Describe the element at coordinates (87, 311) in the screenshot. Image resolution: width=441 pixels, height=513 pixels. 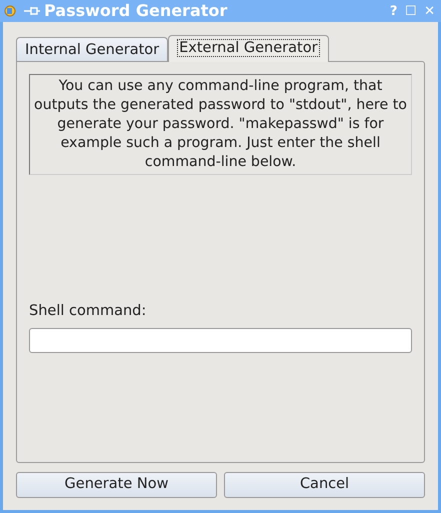
I see `shell-command-label: Shell command:` at that location.